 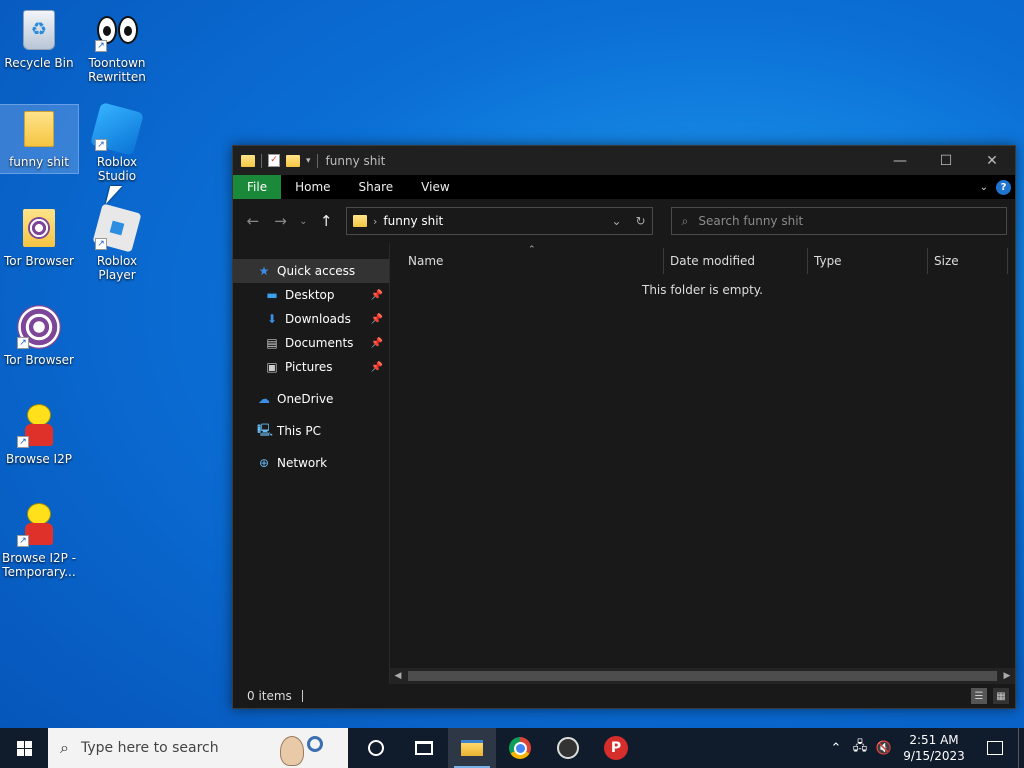 I want to click on scroll-right-icon: ▶, so click(x=1007, y=676).